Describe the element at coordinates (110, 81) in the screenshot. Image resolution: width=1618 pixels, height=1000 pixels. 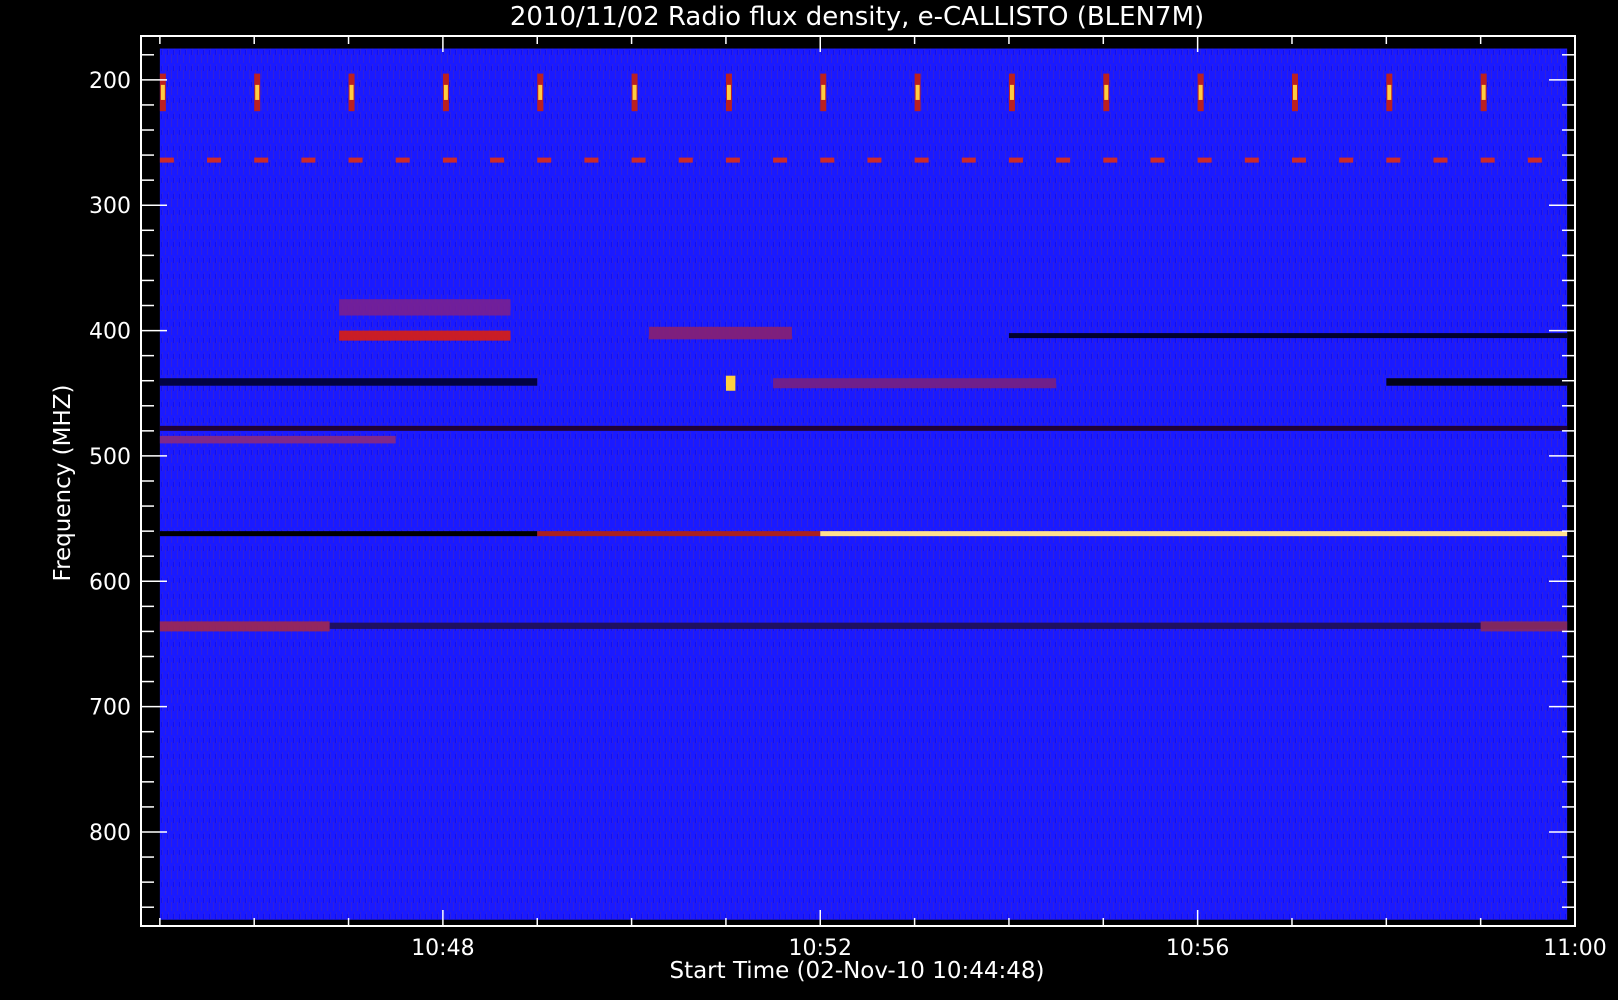
I see `y-tick-label: 200` at that location.